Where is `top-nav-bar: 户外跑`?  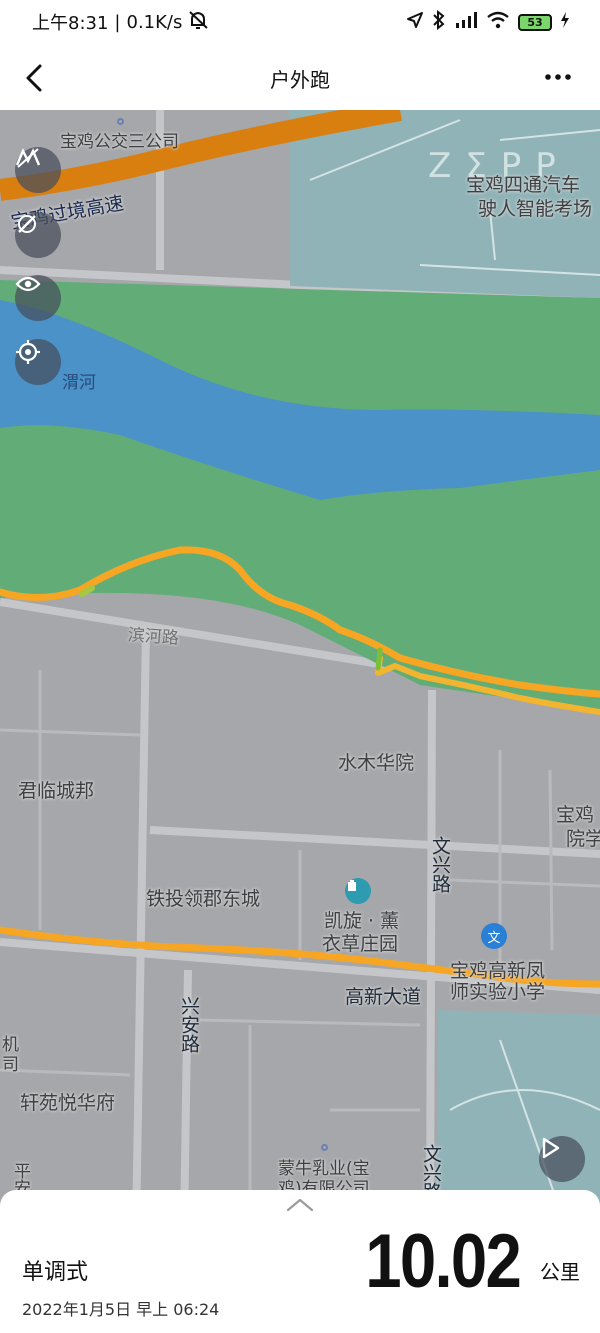 top-nav-bar: 户外跑 is located at coordinates (300, 77).